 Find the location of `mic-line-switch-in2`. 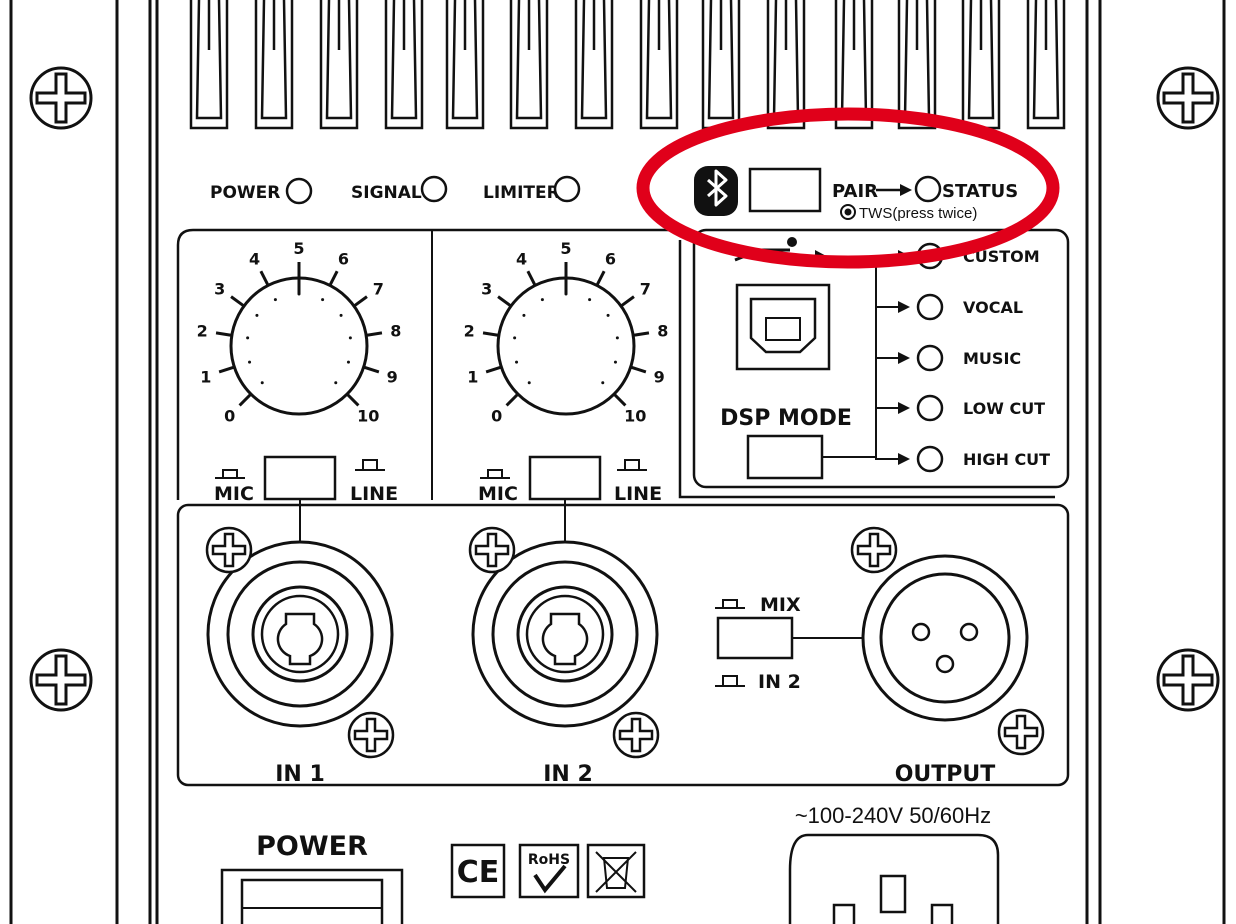

mic-line-switch-in2 is located at coordinates (565, 501).